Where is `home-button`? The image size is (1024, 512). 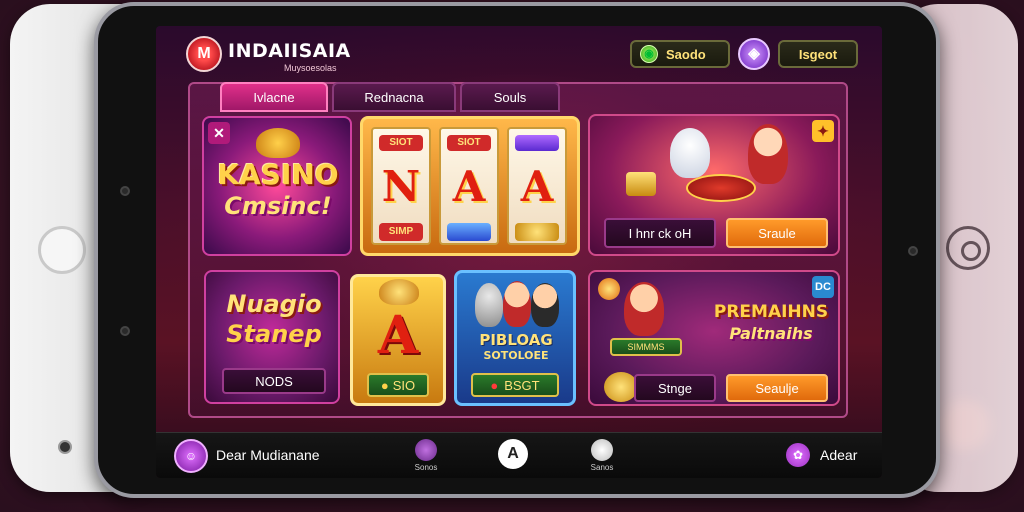
home-button is located at coordinates (62, 250).